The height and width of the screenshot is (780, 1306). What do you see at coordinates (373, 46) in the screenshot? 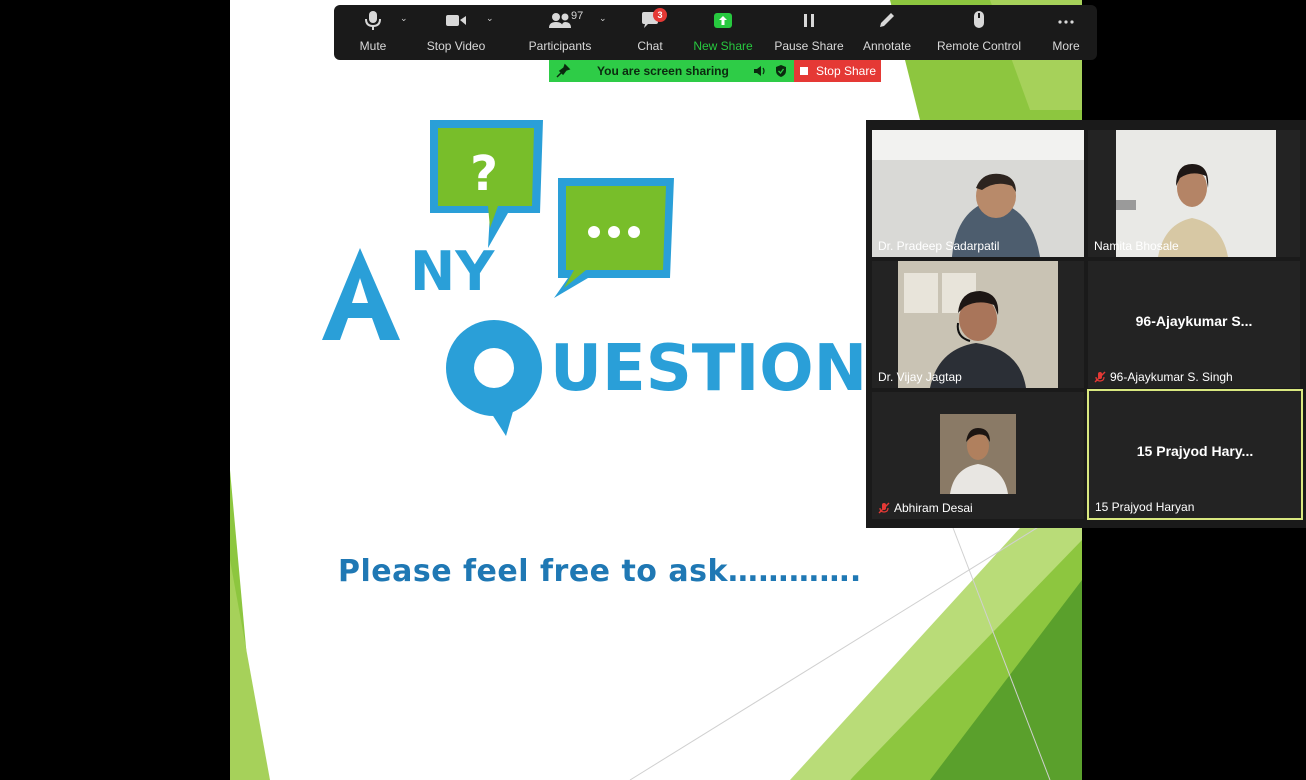
I see `mute-label: Mute` at bounding box center [373, 46].